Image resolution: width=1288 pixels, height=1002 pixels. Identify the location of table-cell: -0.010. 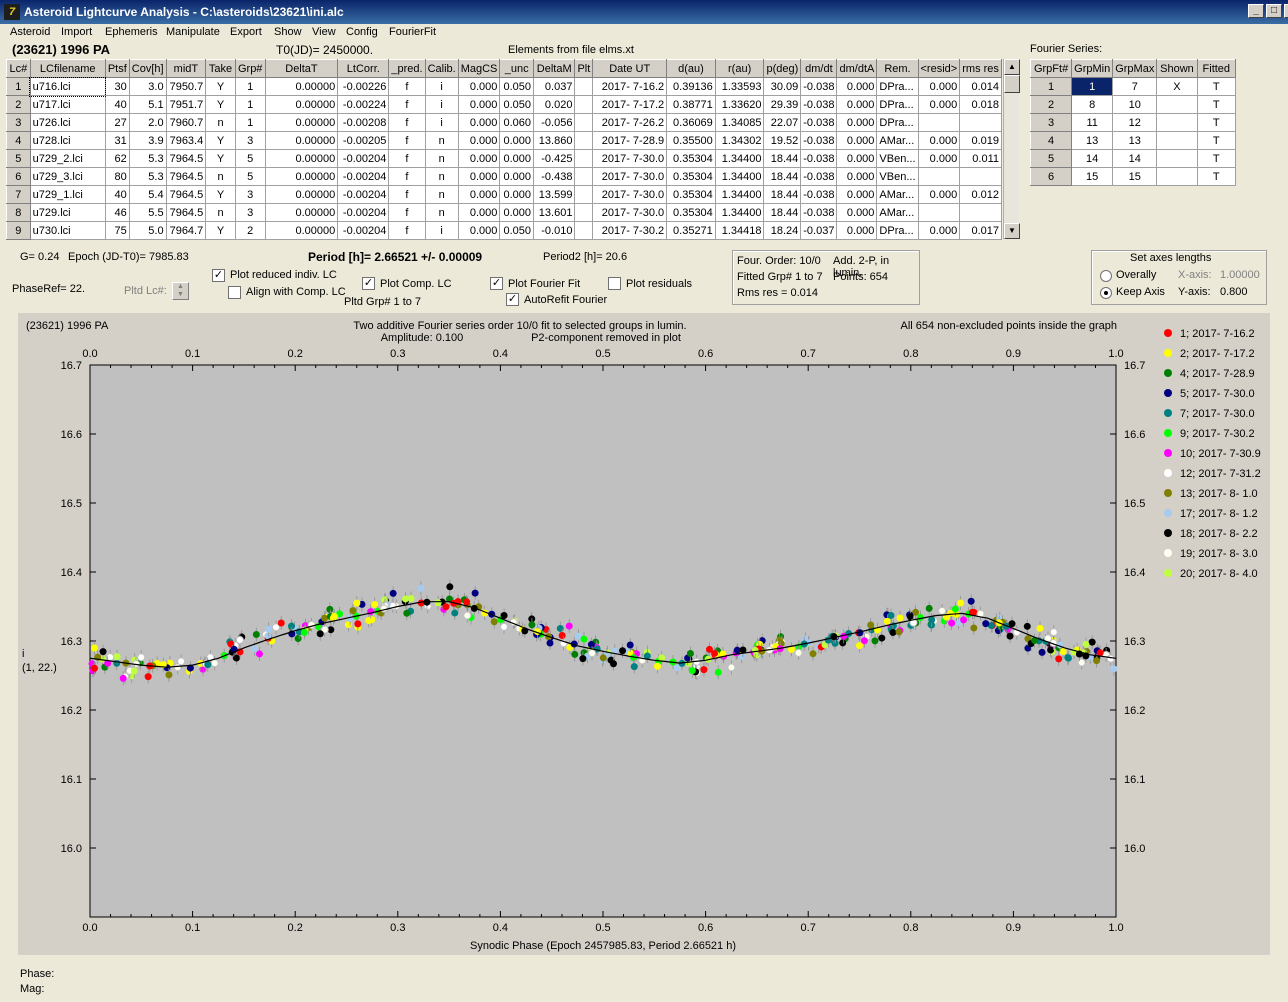
(554, 230).